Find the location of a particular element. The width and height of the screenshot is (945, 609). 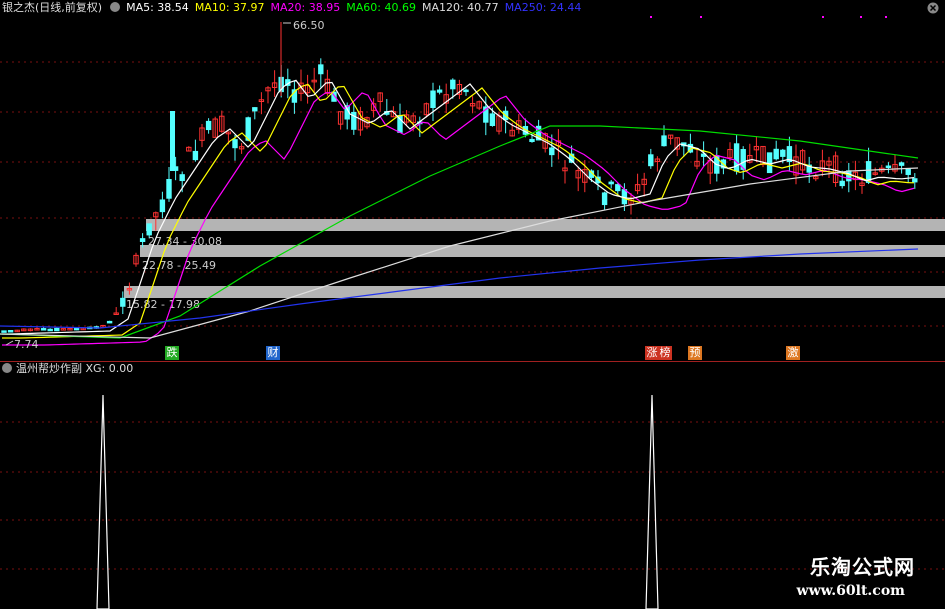

indicator-title: 温州帮炒作副 is located at coordinates (49, 368).